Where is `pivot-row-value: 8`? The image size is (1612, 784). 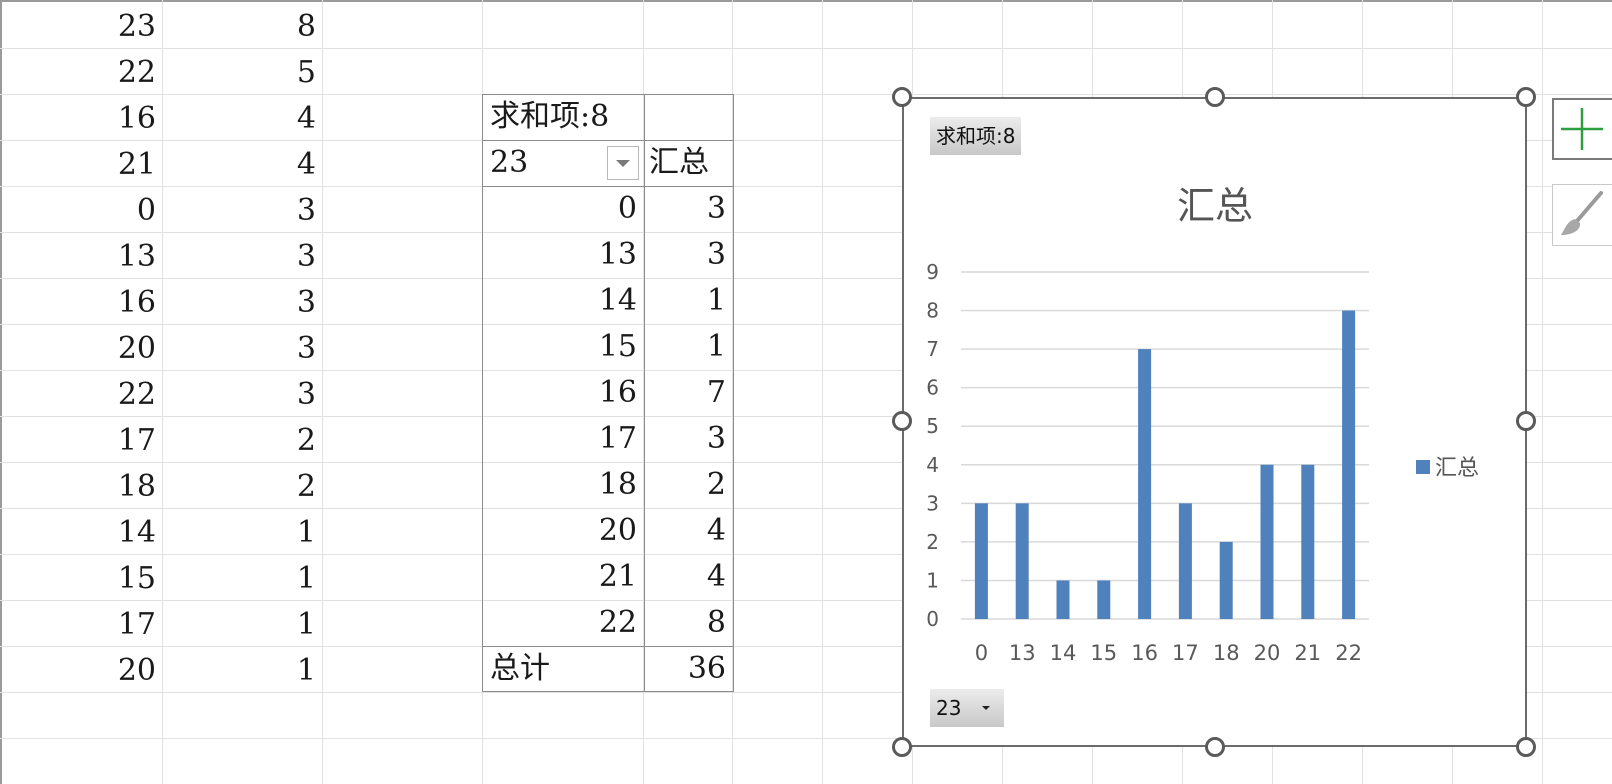
pivot-row-value: 8 is located at coordinates (685, 623).